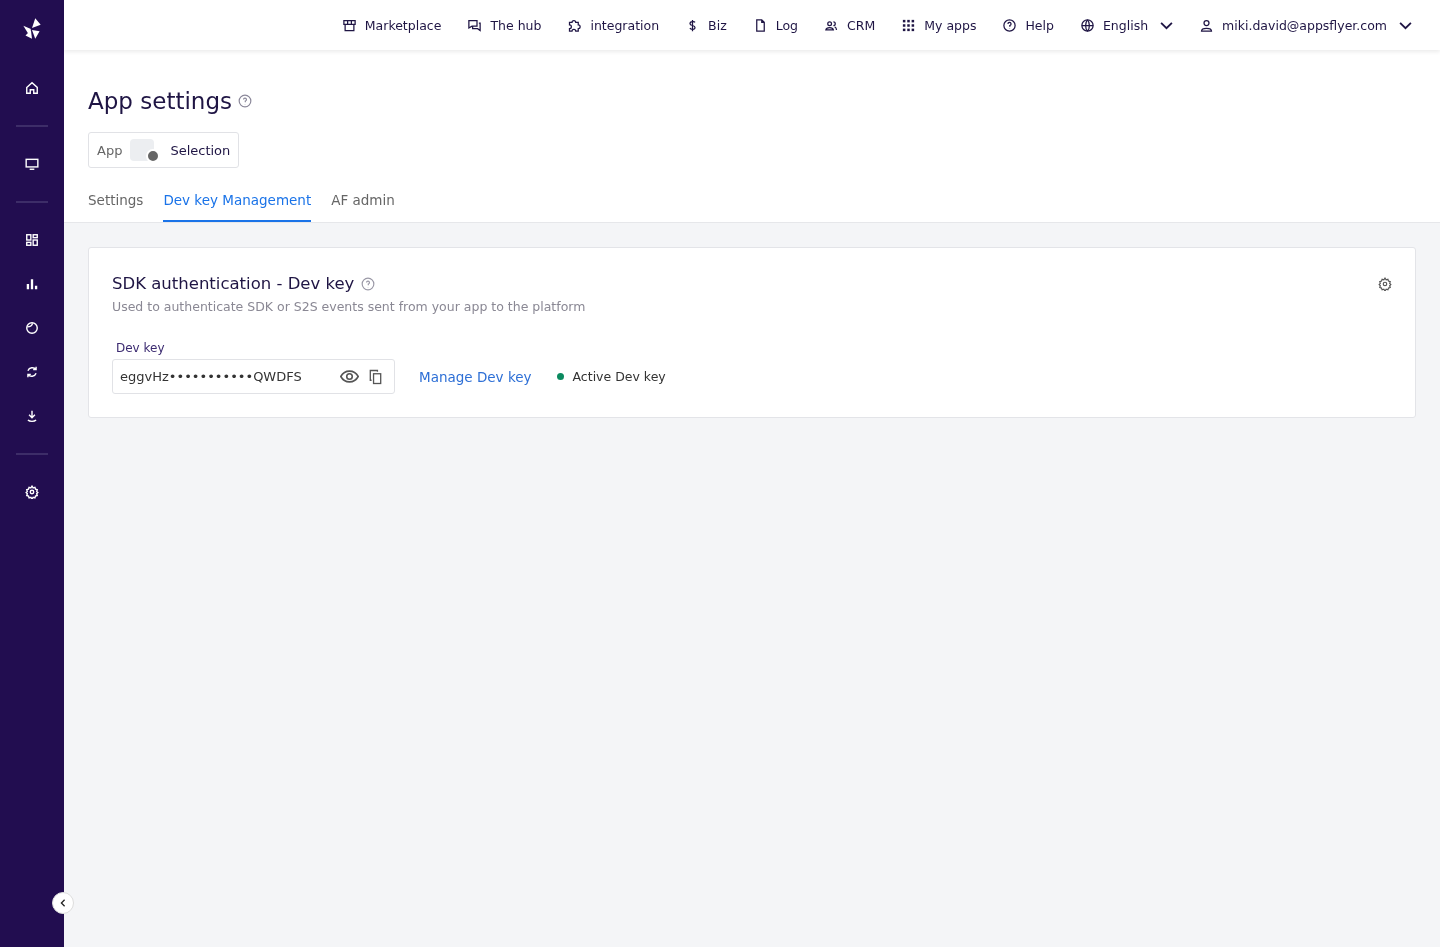 This screenshot has height=947, width=1440. Describe the element at coordinates (850, 25) in the screenshot. I see `nav-link: CRM` at that location.